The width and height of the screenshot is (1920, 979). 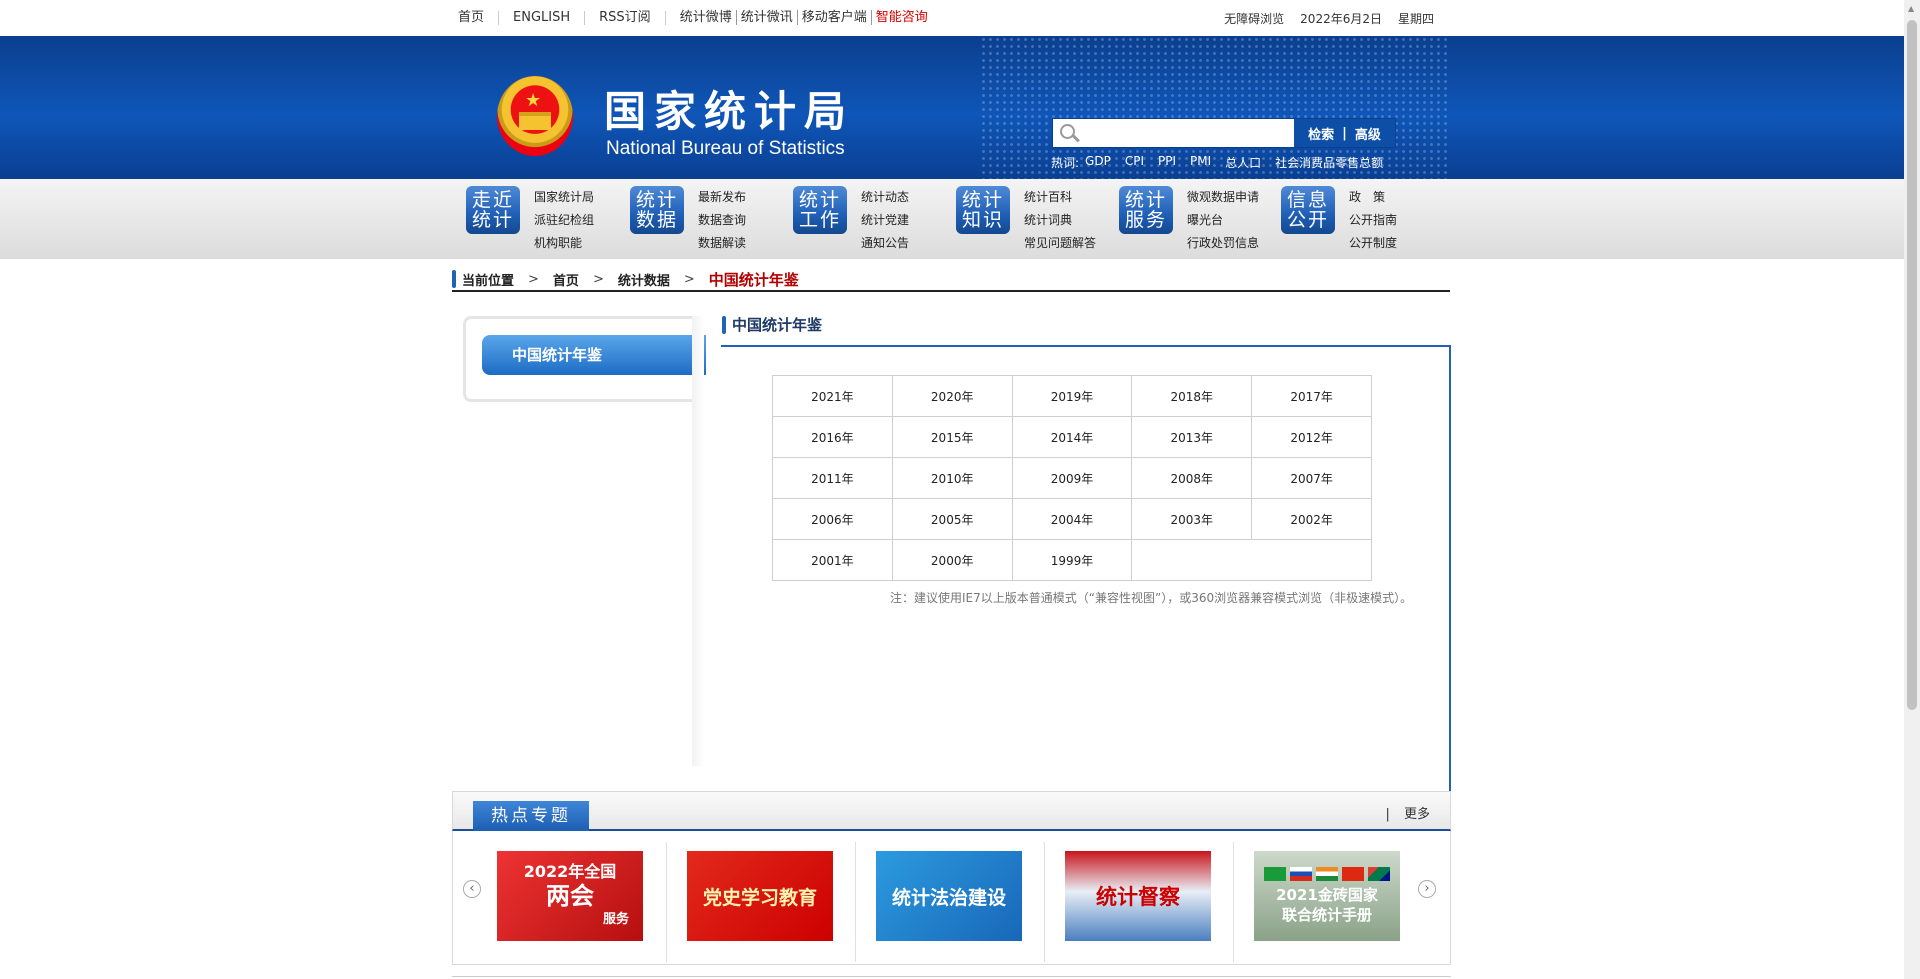 I want to click on chevron-left-icon: ‹, so click(x=472, y=889).